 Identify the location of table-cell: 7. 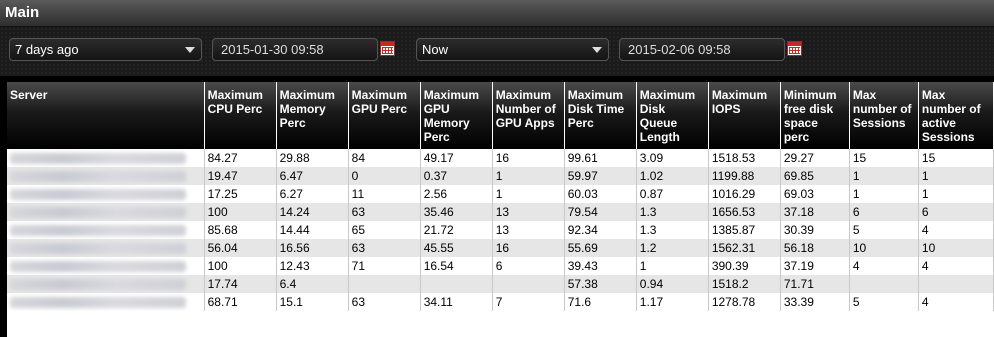
(528, 302).